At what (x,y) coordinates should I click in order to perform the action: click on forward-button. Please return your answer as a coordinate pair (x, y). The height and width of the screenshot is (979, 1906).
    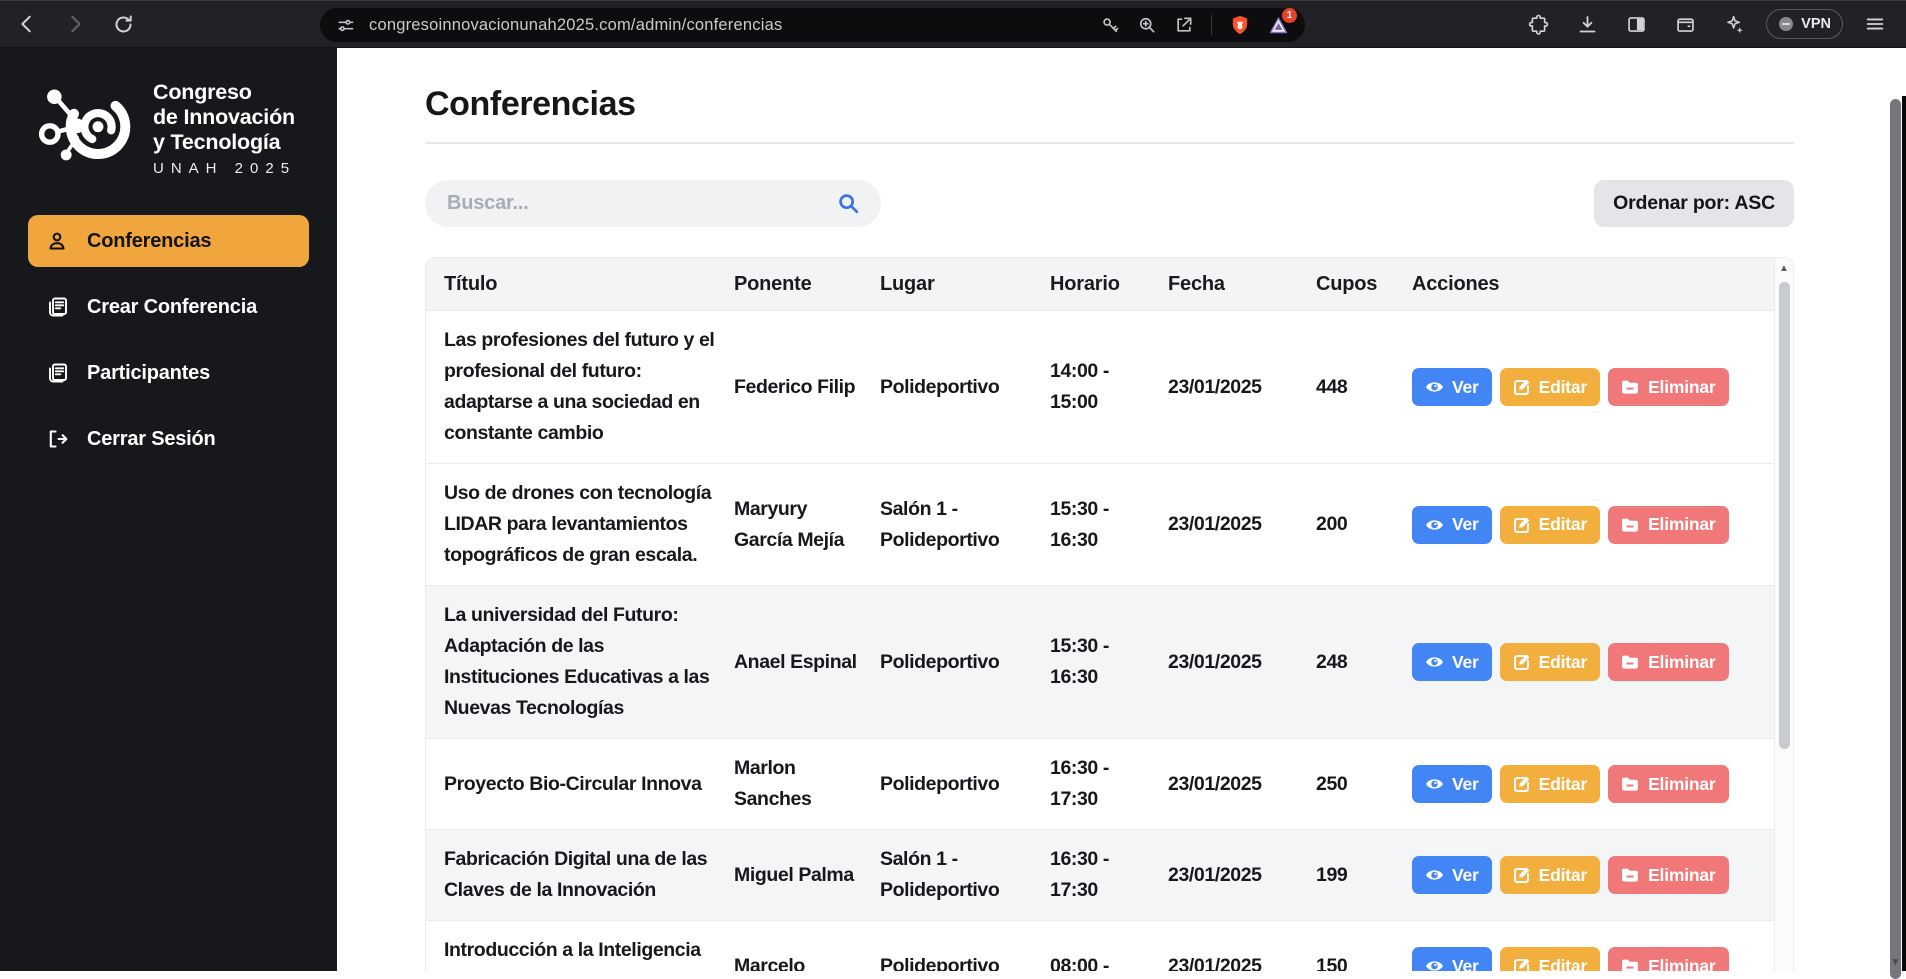
    Looking at the image, I should click on (75, 24).